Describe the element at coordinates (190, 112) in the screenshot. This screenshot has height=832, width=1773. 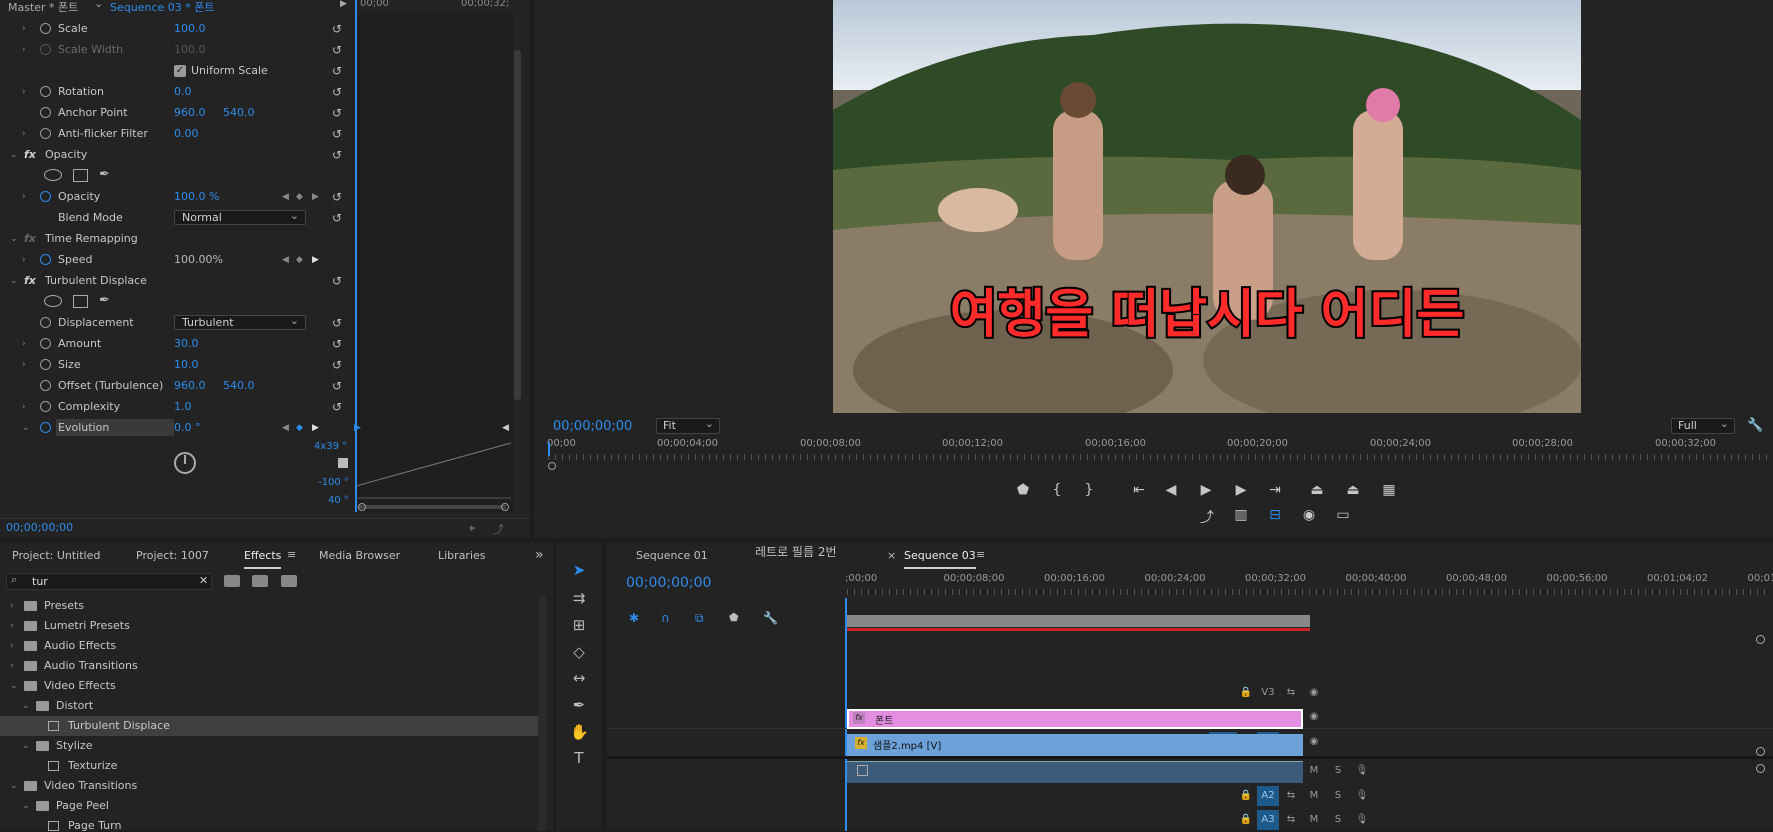
I see `anchor-x-value: 960.0` at that location.